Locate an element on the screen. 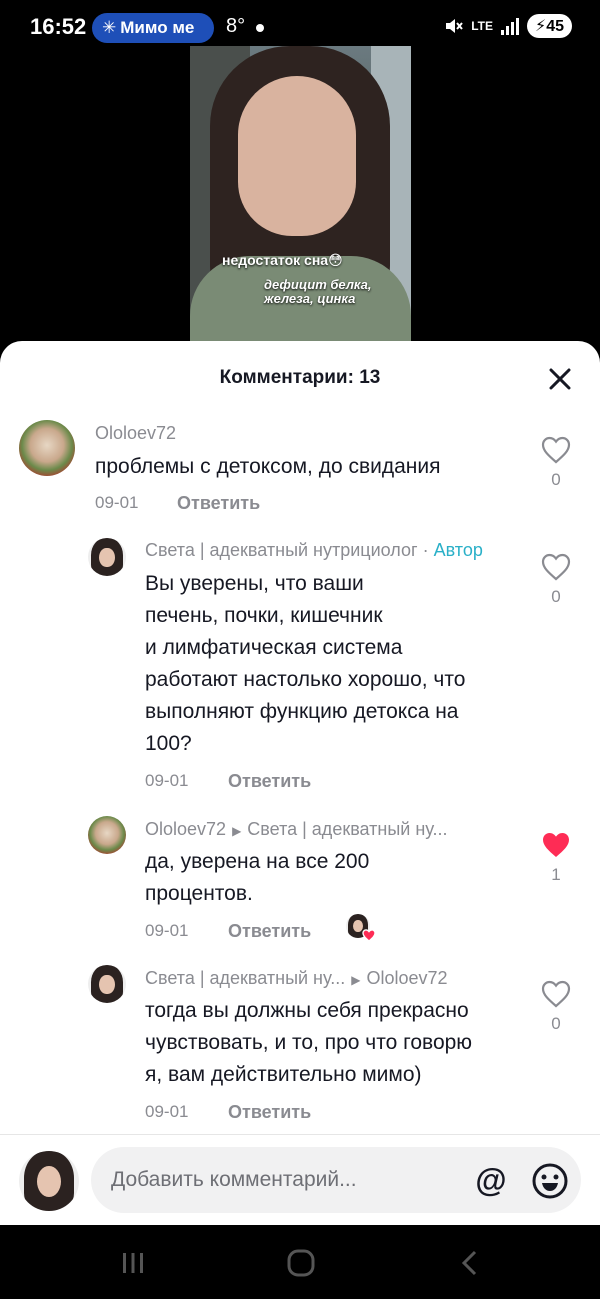 The width and height of the screenshot is (600, 1299). comment-date: 09-01 is located at coordinates (117, 502).